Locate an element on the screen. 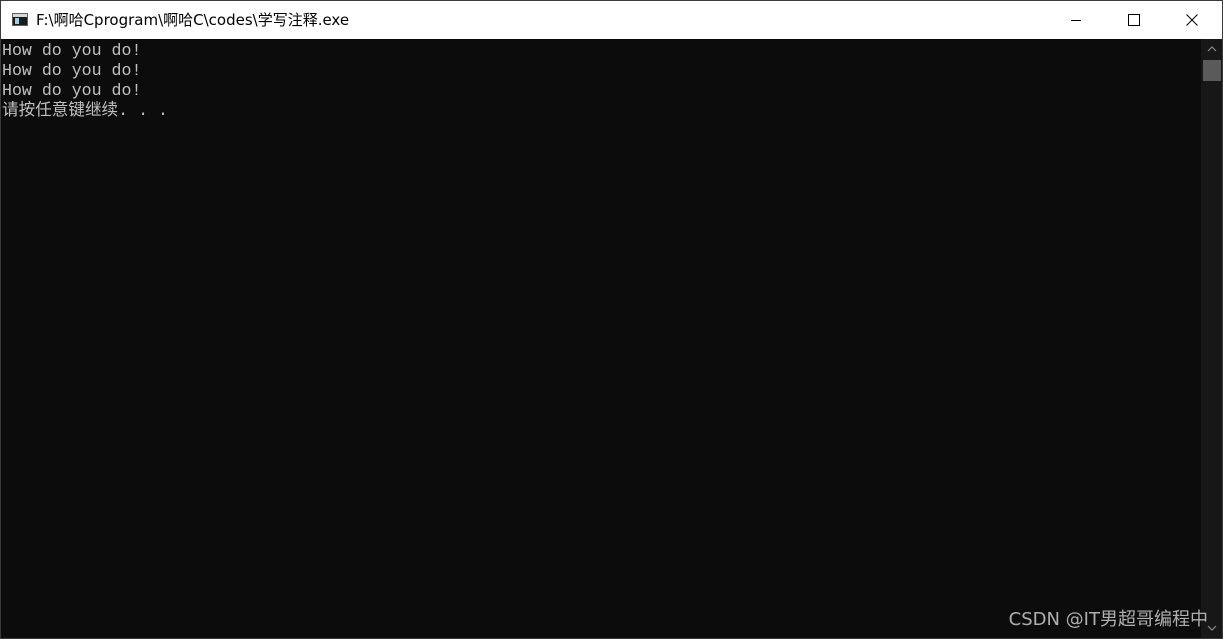  window-title: F:\啊哈Cprogram\啊哈C\codes\学写注释.exe is located at coordinates (193, 20).